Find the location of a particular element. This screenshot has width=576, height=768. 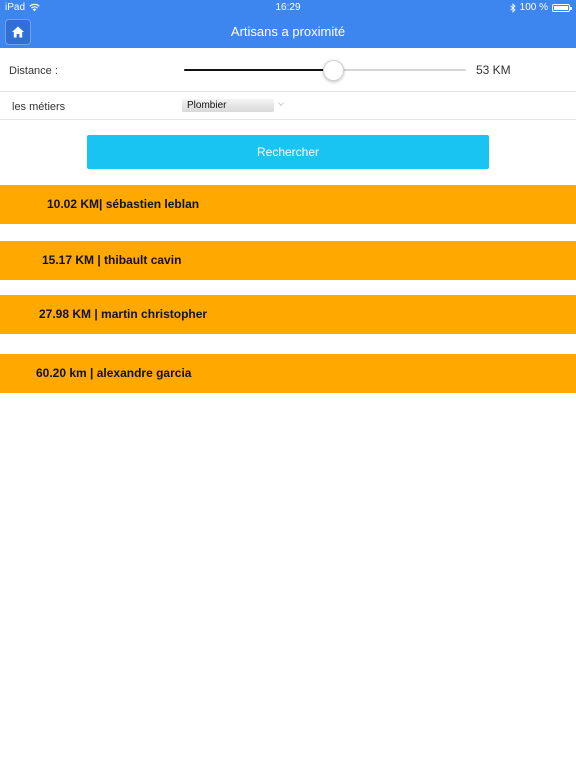

result-text: 60.20 km | alexandre garcia is located at coordinates (114, 373).